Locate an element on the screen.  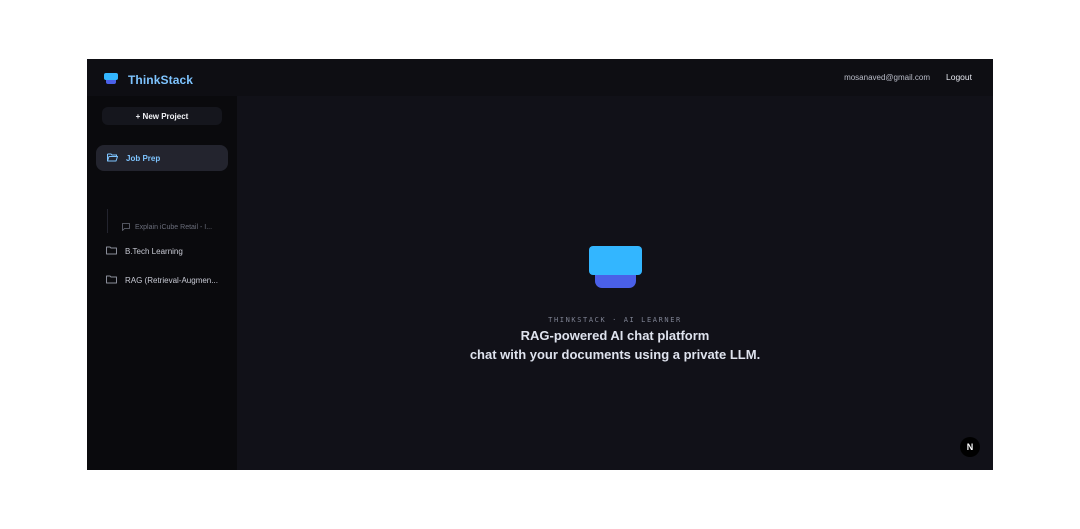
headline-line-1: RAG-powered AI chat platform is located at coordinates (615, 335).